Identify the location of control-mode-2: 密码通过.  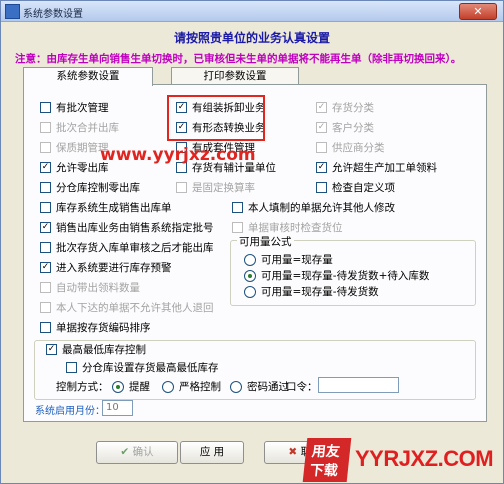
(259, 386).